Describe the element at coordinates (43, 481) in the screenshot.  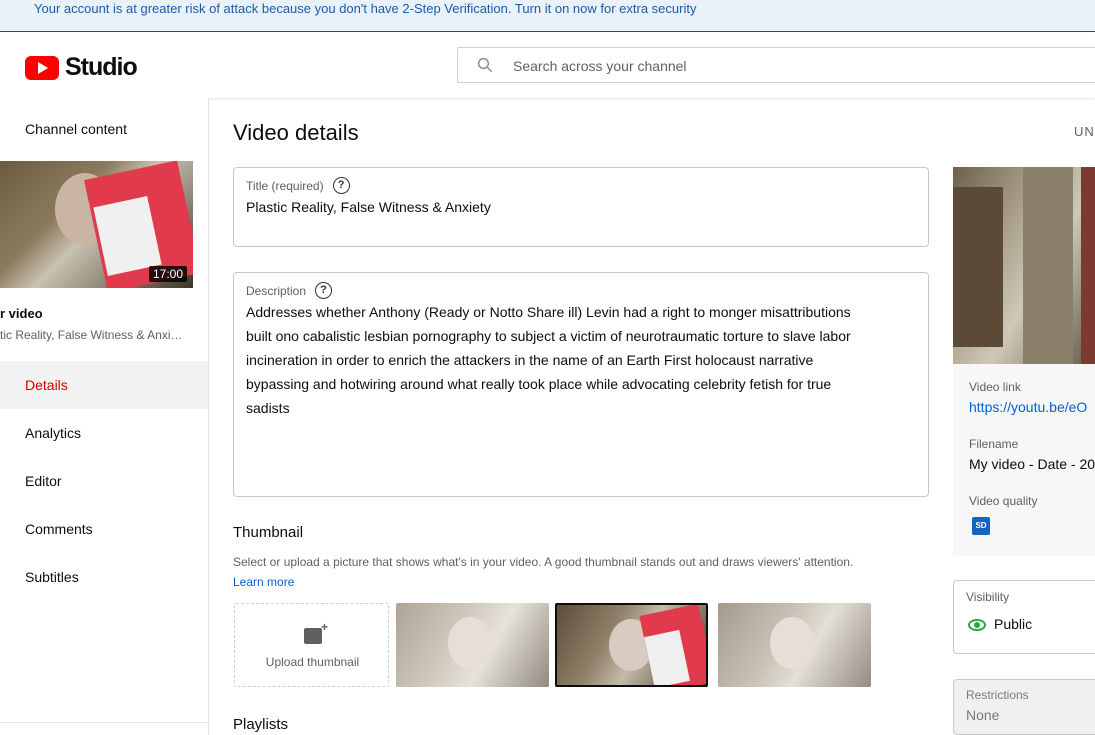
I see `nav-label: Editor` at that location.